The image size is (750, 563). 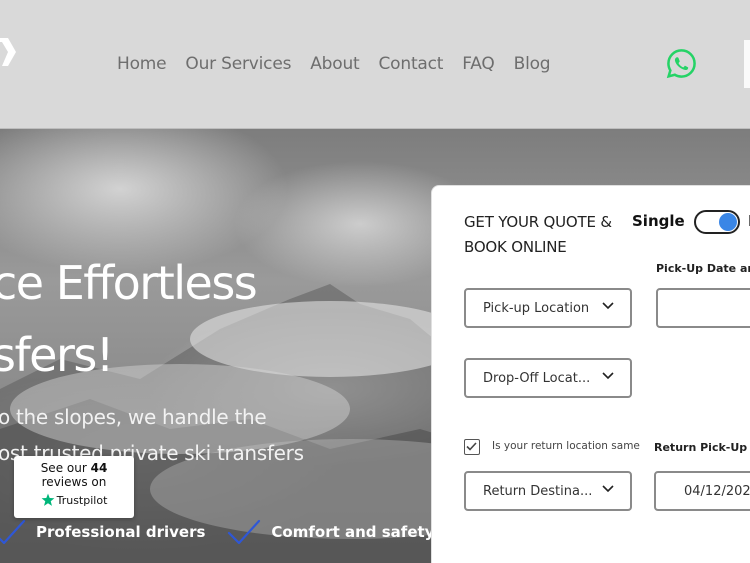 I want to click on return-date-field: 04/12/2024, so click(x=702, y=491).